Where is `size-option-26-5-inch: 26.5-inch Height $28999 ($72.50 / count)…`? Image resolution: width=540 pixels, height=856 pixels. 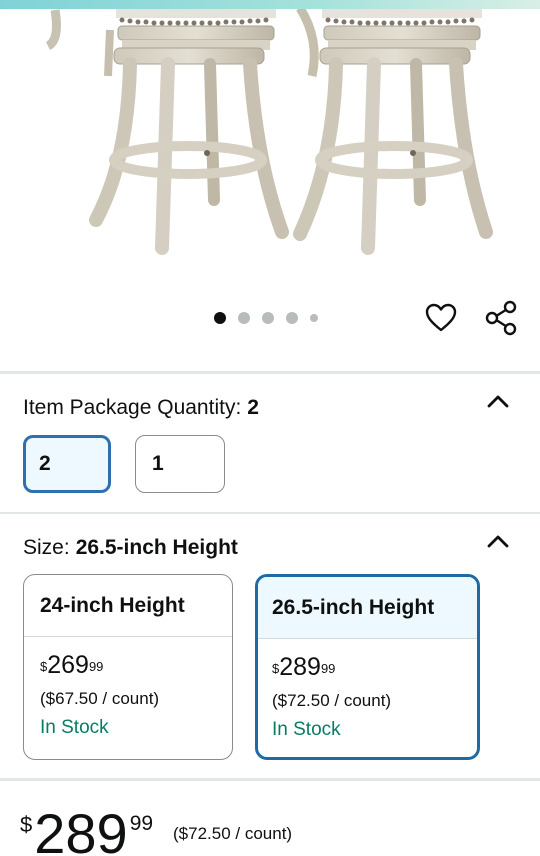
size-option-26-5-inch: 26.5-inch Height $28999 ($72.50 / count)… is located at coordinates (367, 667).